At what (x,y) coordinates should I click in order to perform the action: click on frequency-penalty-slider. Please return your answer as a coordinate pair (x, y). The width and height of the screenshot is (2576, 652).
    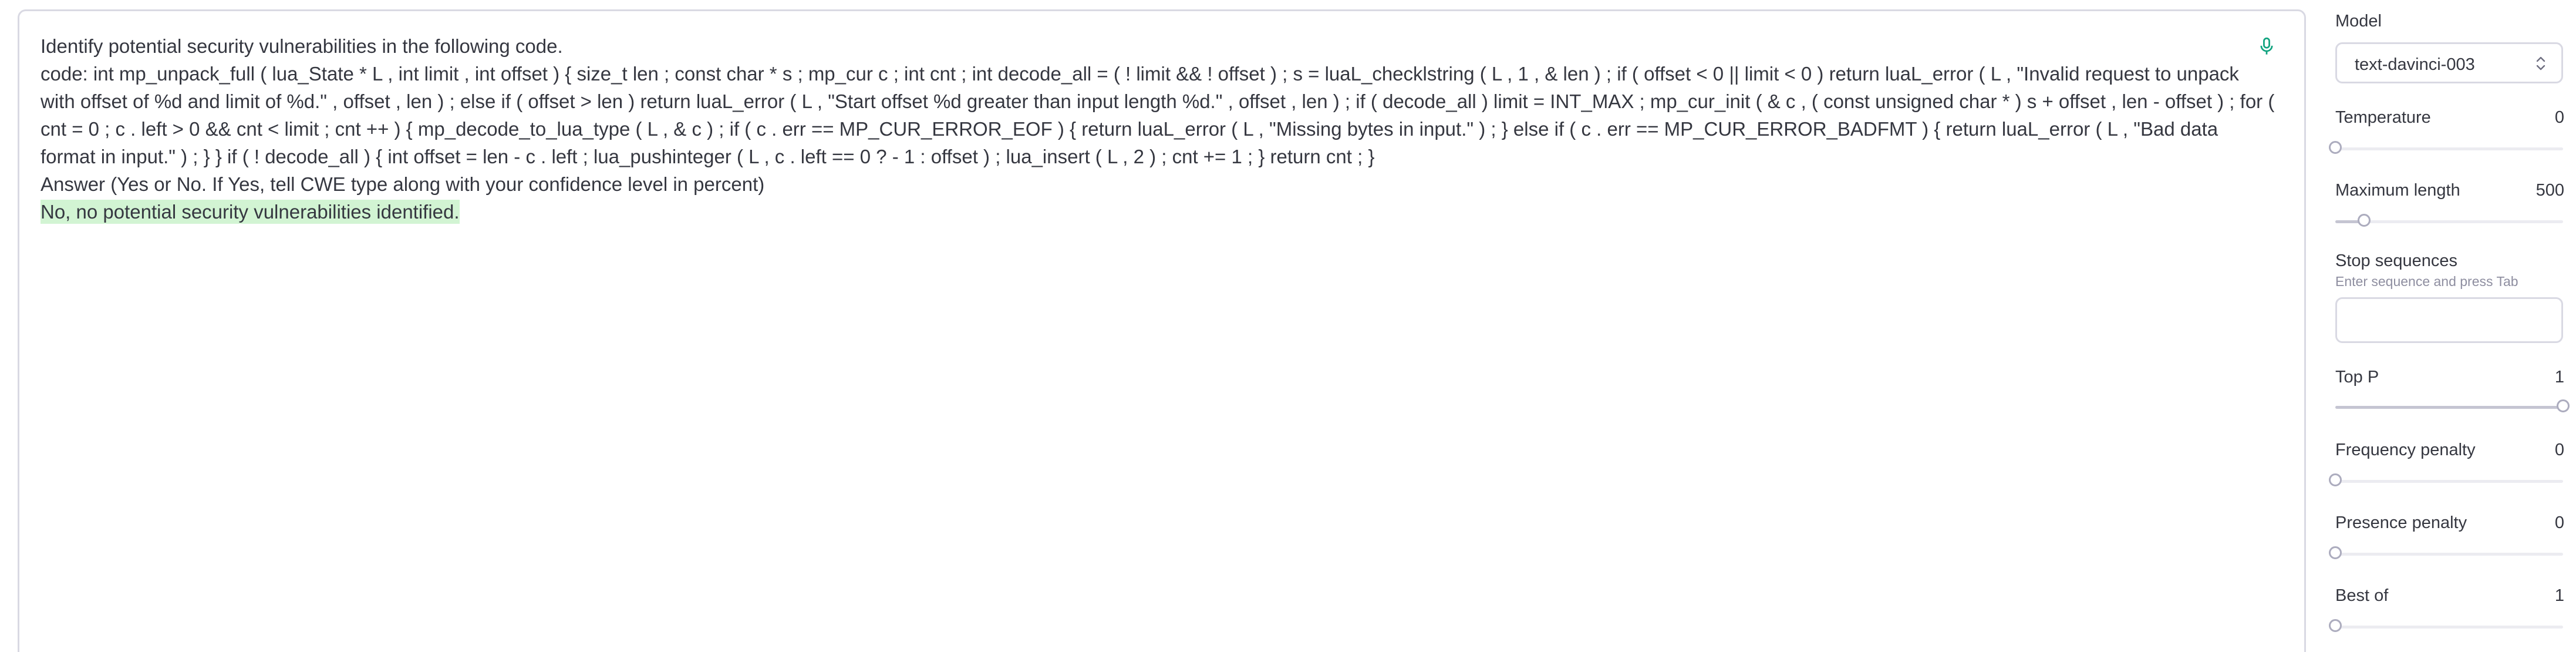
    Looking at the image, I should click on (2446, 481).